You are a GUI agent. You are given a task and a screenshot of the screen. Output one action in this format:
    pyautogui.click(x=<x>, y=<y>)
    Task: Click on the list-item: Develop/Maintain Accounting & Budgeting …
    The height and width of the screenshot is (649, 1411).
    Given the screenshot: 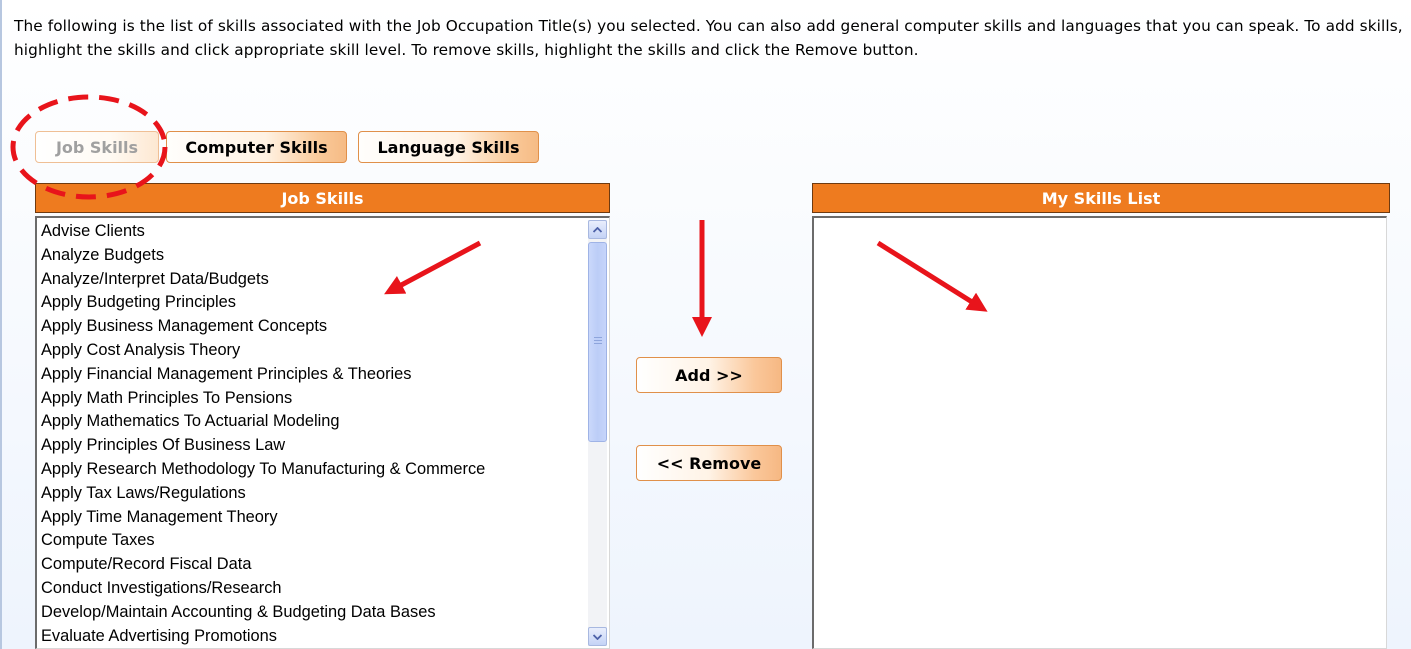 What is the action you would take?
    pyautogui.click(x=313, y=613)
    